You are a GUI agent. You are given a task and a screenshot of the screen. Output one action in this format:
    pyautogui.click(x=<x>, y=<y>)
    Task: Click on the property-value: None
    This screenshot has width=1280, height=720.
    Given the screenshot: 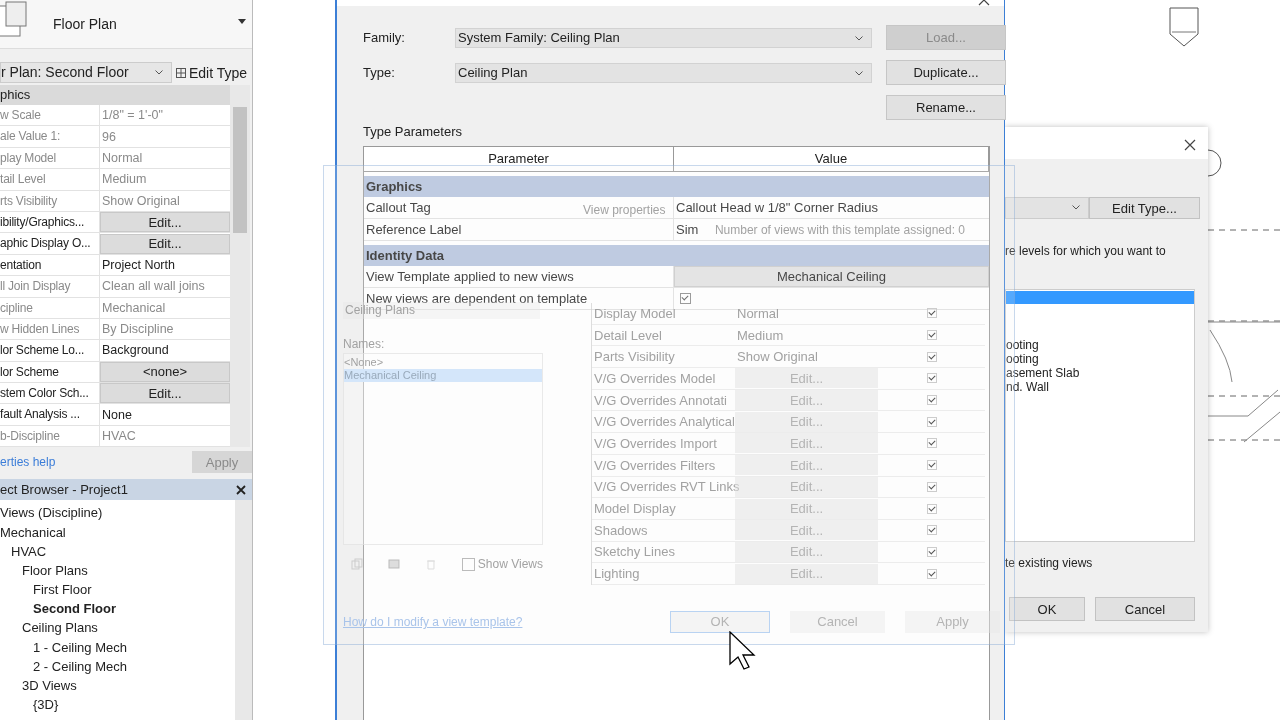 What is the action you would take?
    pyautogui.click(x=117, y=414)
    